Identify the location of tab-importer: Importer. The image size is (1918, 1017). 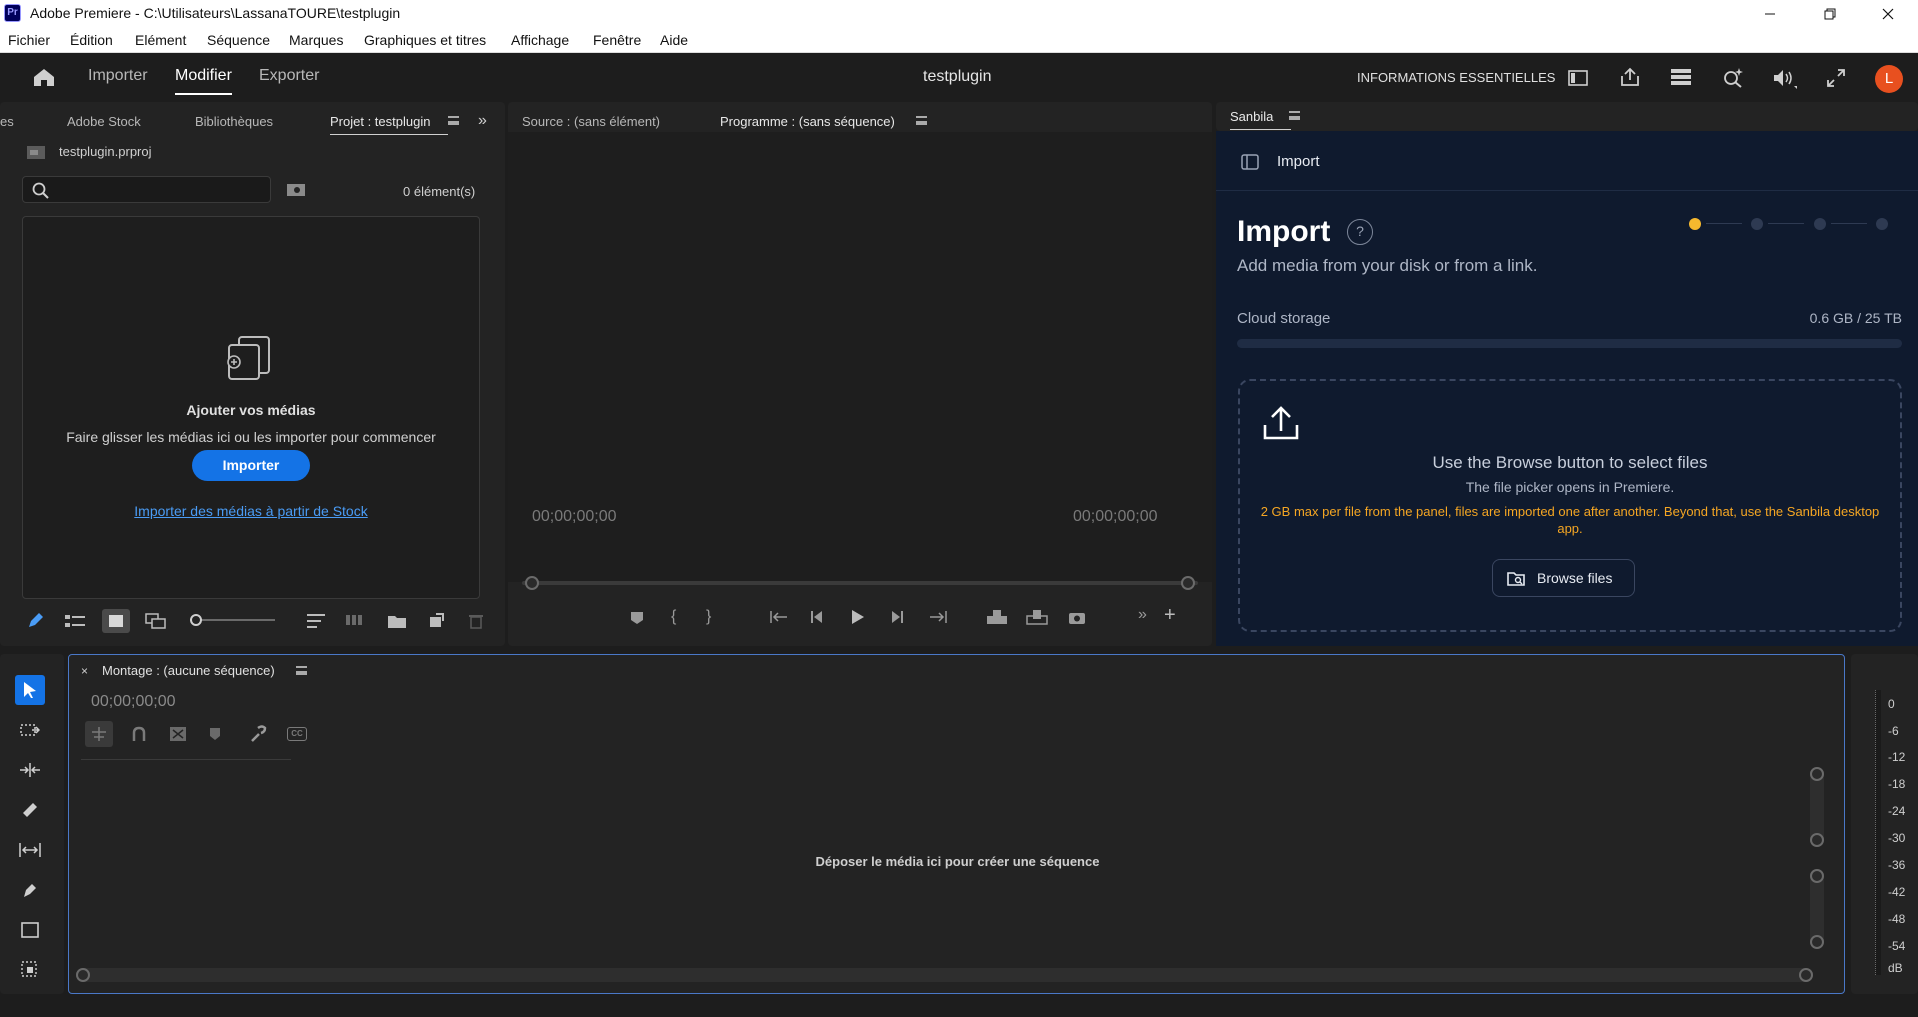
(118, 76).